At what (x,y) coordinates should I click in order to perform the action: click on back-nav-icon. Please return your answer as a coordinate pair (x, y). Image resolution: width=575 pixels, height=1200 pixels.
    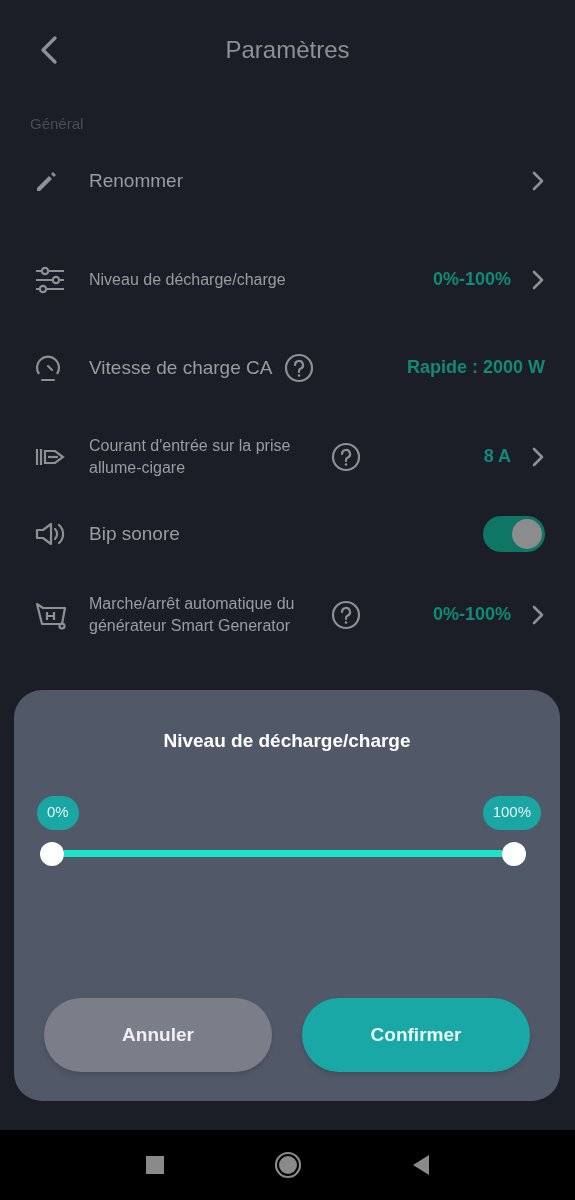
    Looking at the image, I should click on (420, 1165).